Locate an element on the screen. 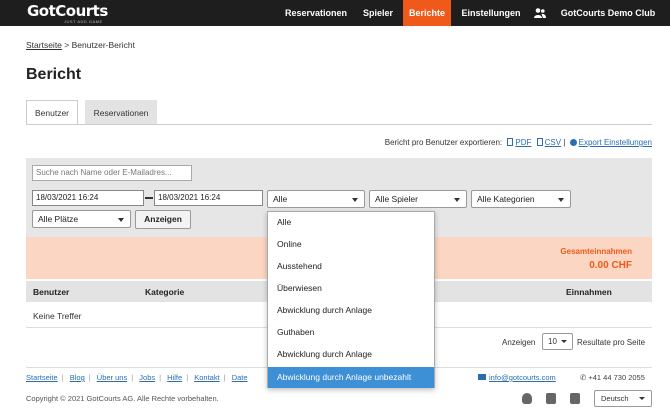 The height and width of the screenshot is (416, 670). dropdown-option: Alle is located at coordinates (351, 222).